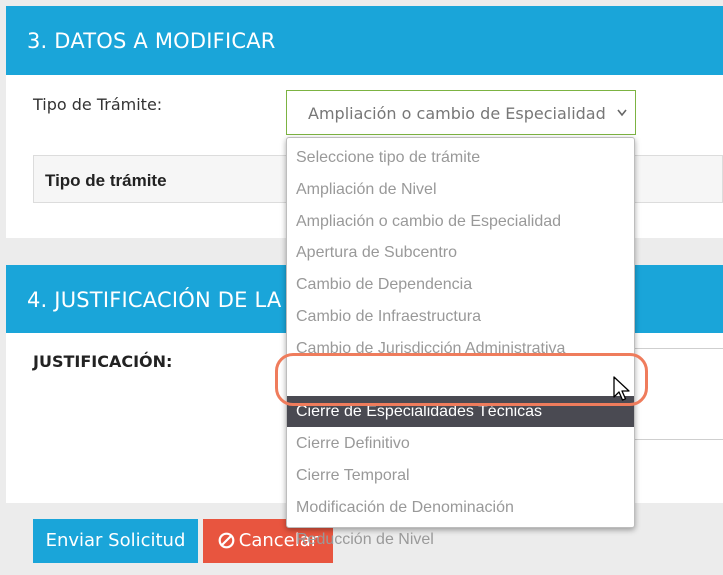 The image size is (723, 575). I want to click on tipo-tramite-select: Ampliación o cambio de Especialidad, so click(461, 112).